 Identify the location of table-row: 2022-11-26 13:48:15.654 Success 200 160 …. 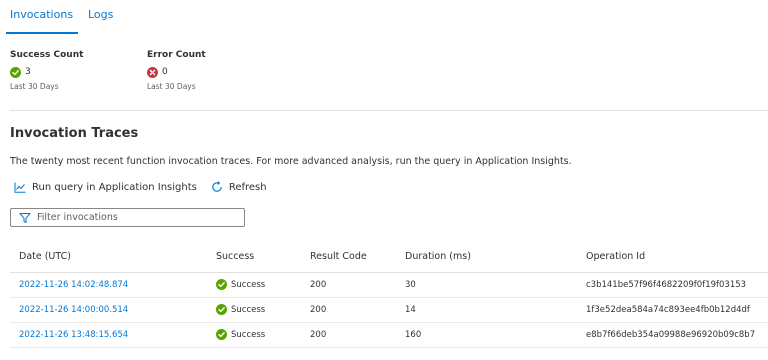
(389, 335).